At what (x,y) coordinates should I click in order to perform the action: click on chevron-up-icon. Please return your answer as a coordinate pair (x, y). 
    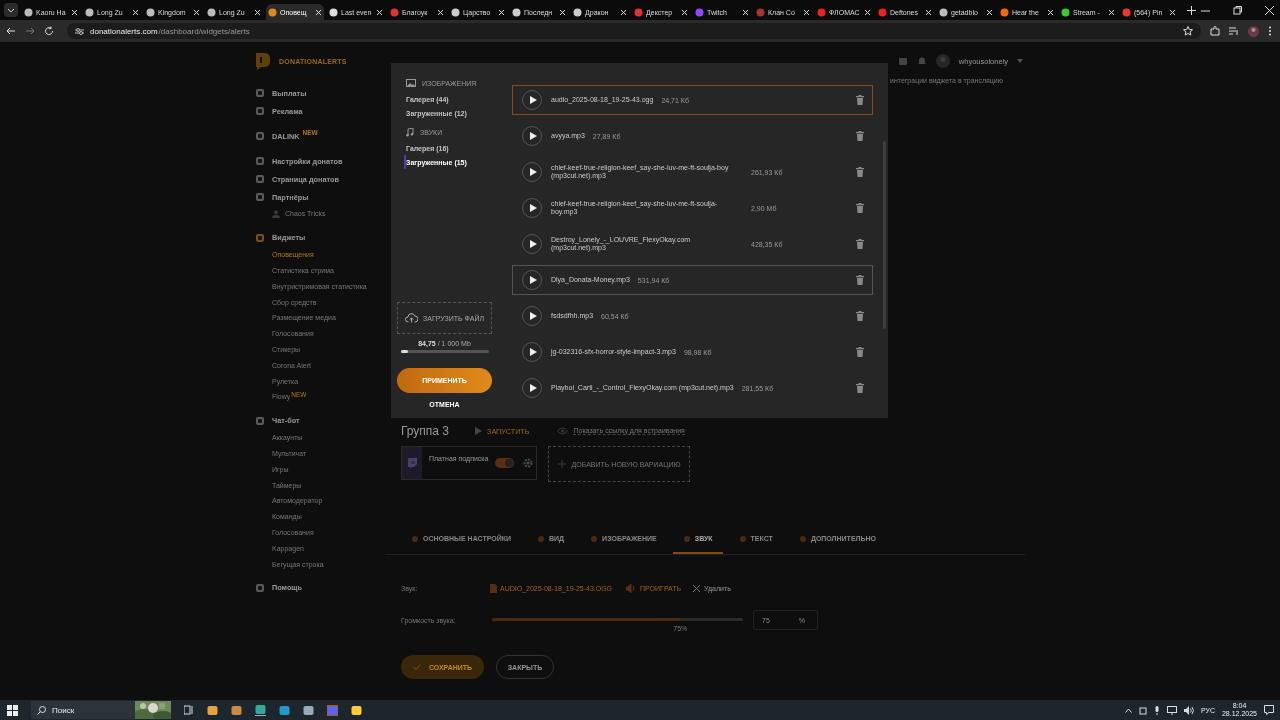
    Looking at the image, I should click on (1128, 710).